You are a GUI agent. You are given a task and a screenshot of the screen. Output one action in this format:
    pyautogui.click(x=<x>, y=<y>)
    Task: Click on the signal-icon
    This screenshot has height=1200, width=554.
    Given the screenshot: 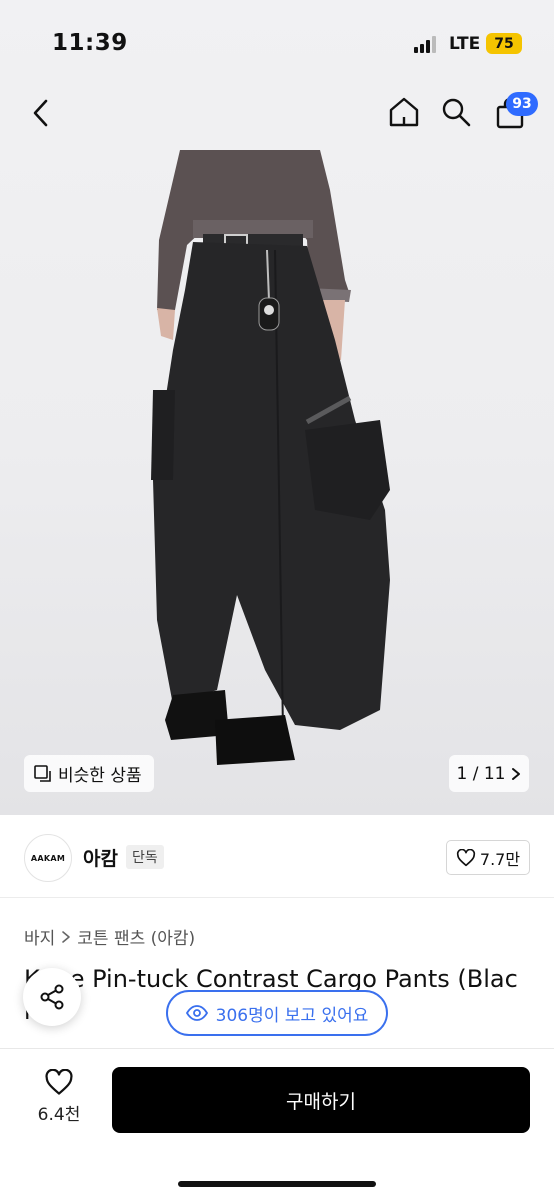 What is the action you would take?
    pyautogui.click(x=427, y=44)
    